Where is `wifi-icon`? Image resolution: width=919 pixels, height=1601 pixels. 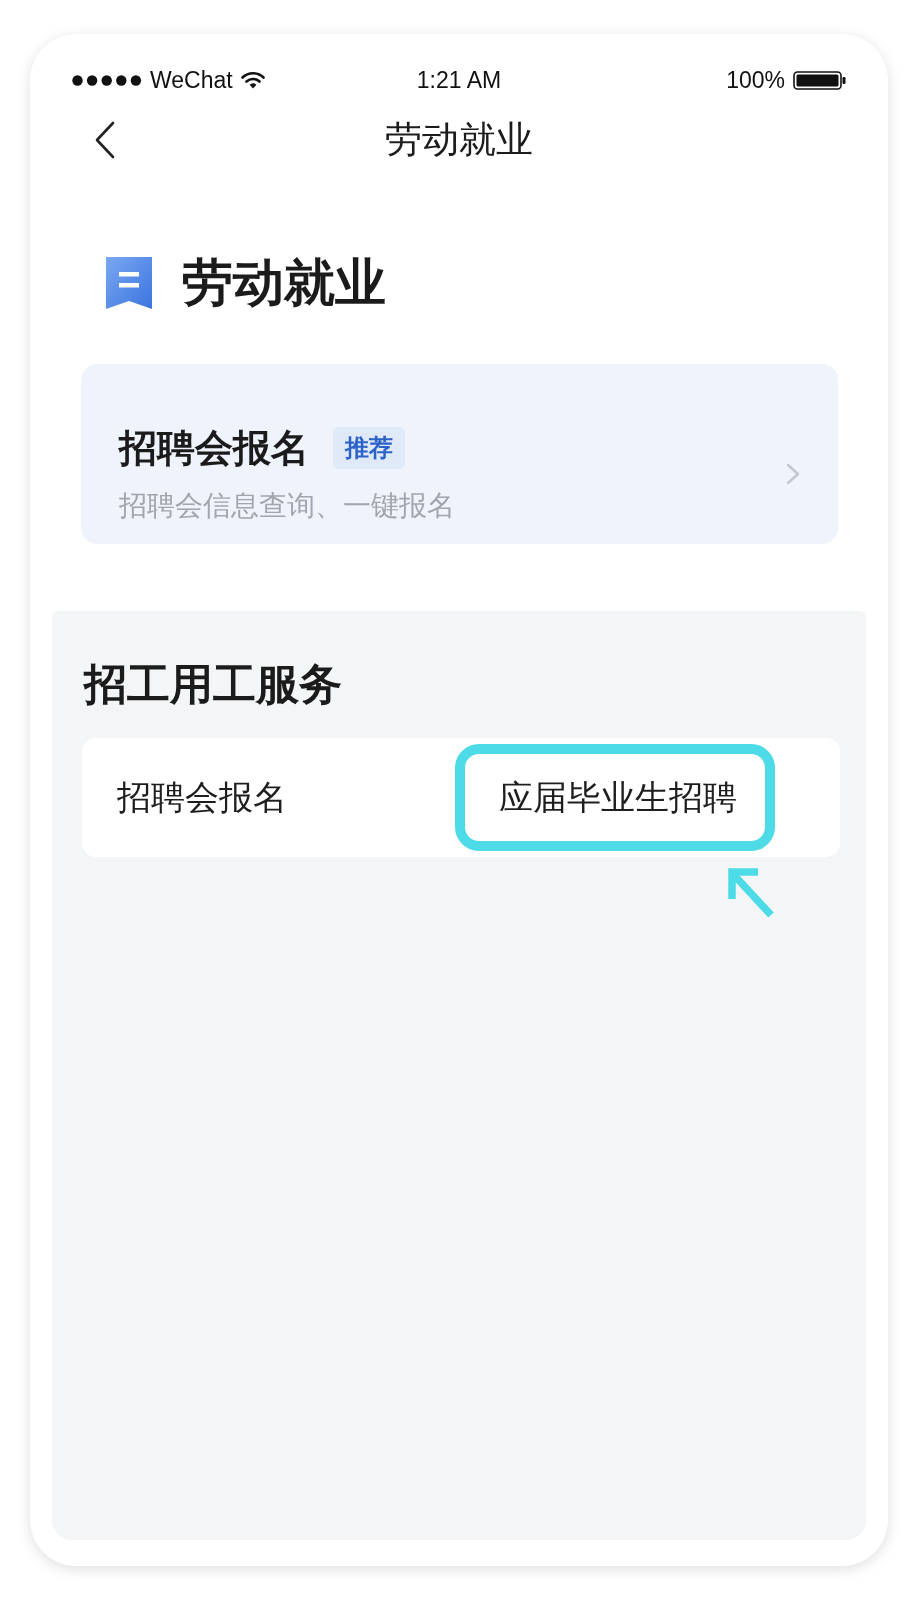 wifi-icon is located at coordinates (252, 80).